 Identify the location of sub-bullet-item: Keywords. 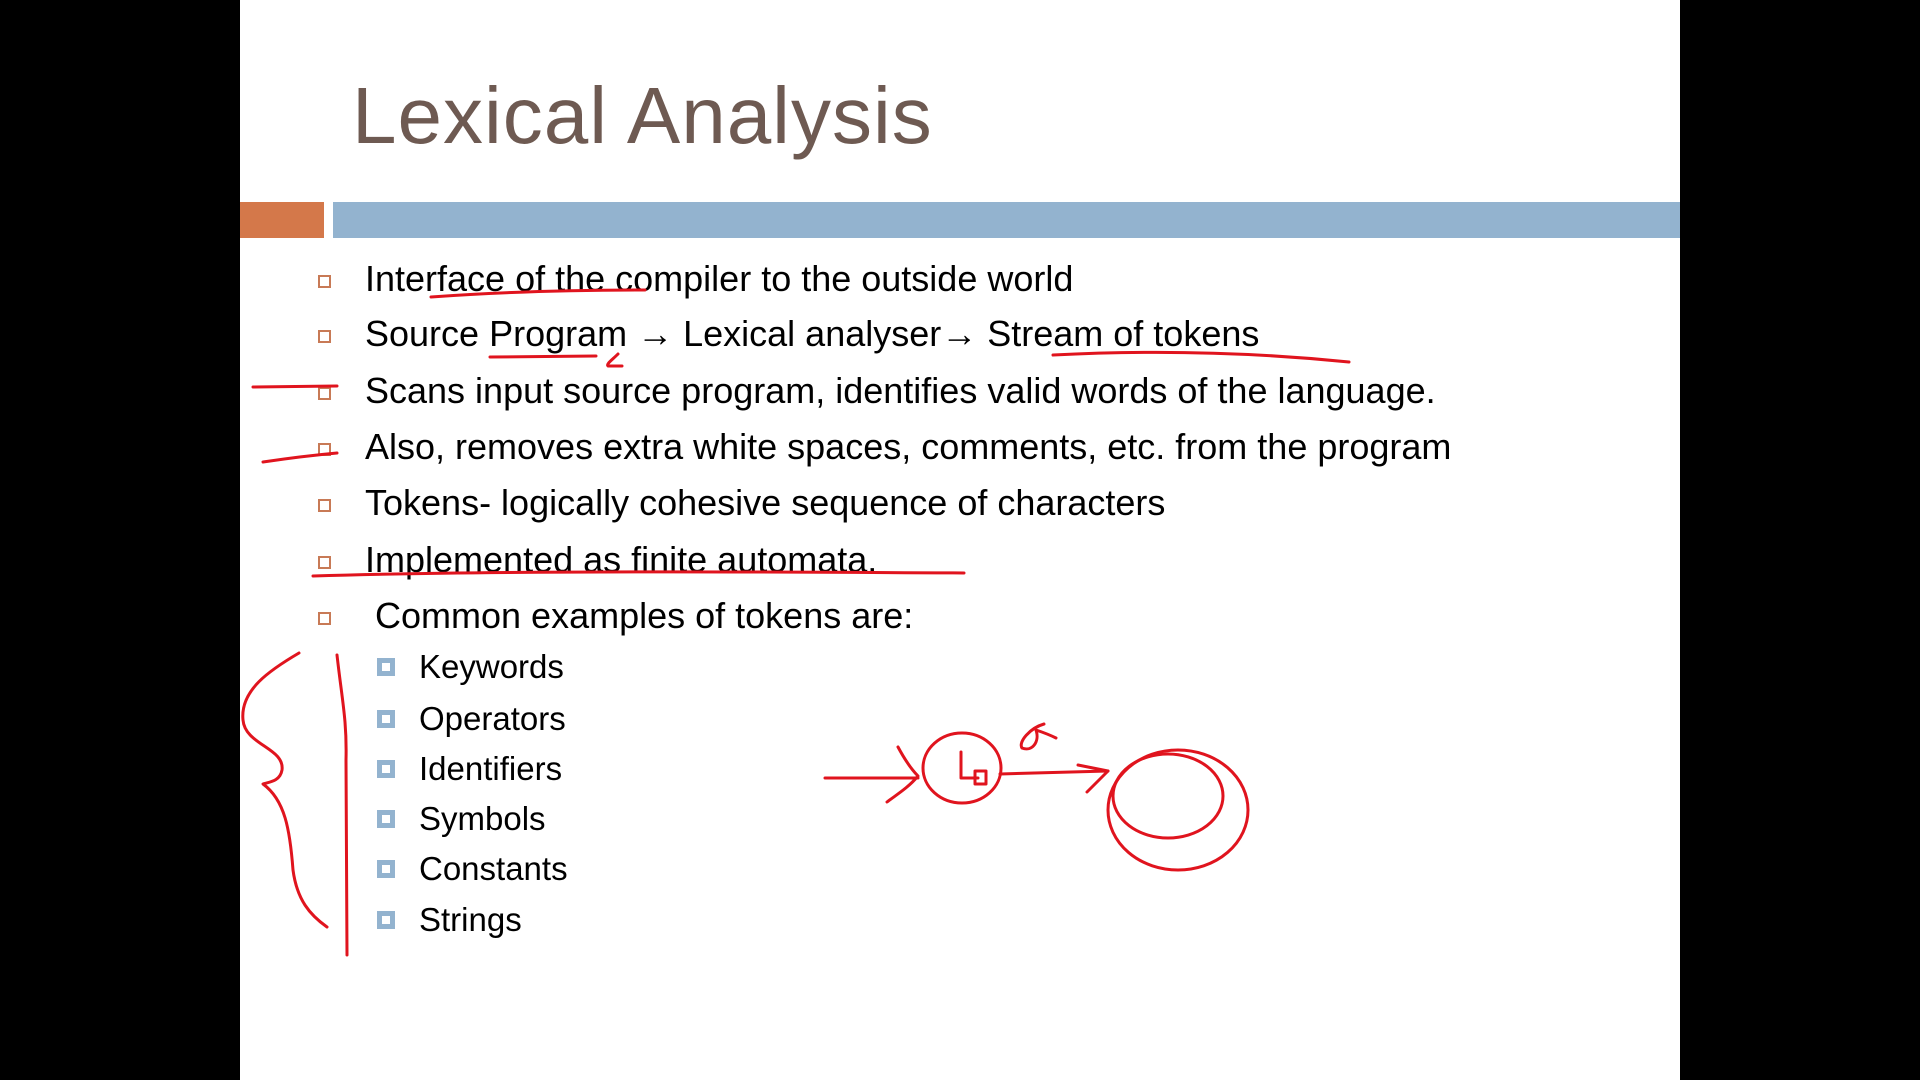
(470, 667).